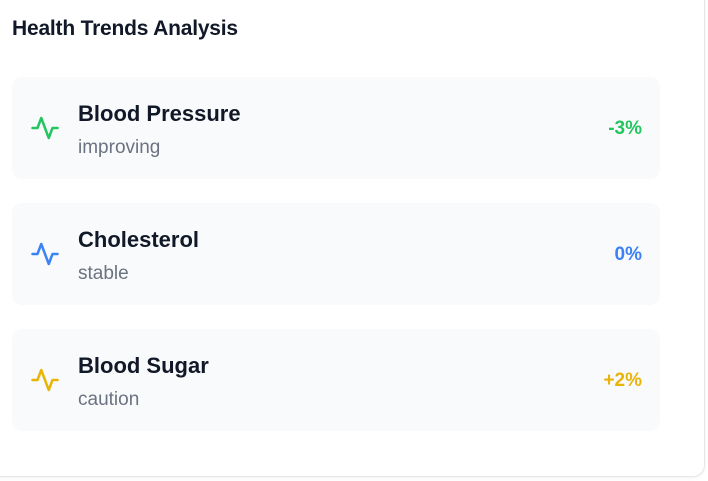  Describe the element at coordinates (622, 380) in the screenshot. I see `trend-change: +2%` at that location.